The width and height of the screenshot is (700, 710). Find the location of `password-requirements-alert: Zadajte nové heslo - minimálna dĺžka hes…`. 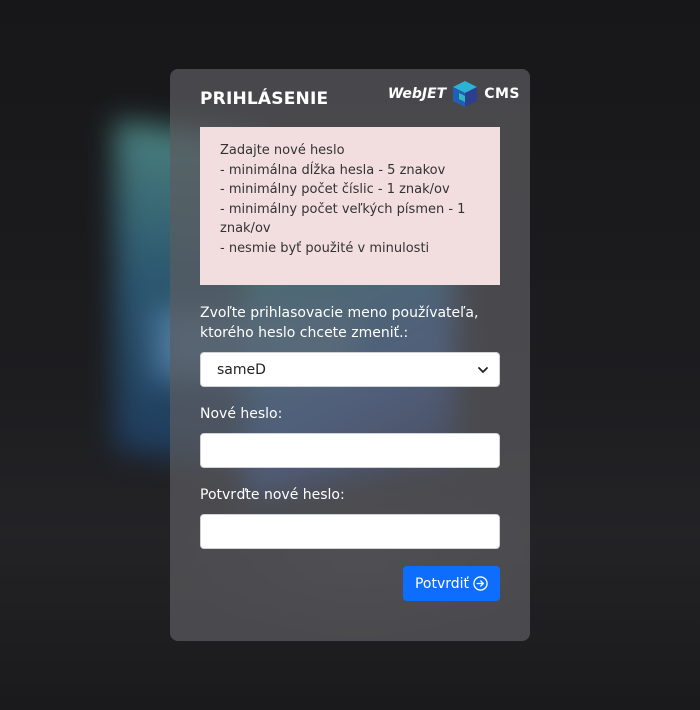

password-requirements-alert: Zadajte nové heslo - minimálna dĺžka hes… is located at coordinates (350, 206).